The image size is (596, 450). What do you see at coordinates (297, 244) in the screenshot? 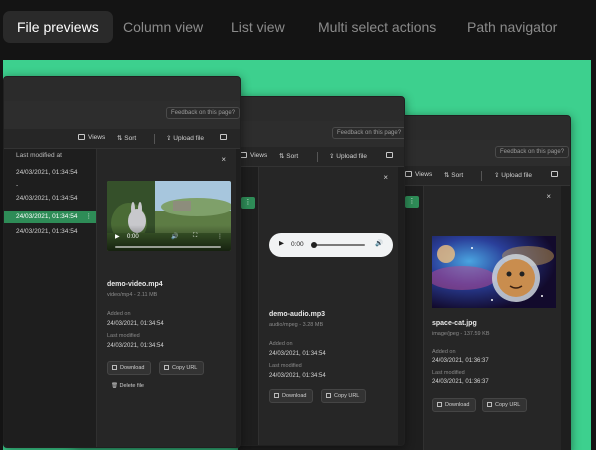
I see `audio-time: 0:00` at bounding box center [297, 244].